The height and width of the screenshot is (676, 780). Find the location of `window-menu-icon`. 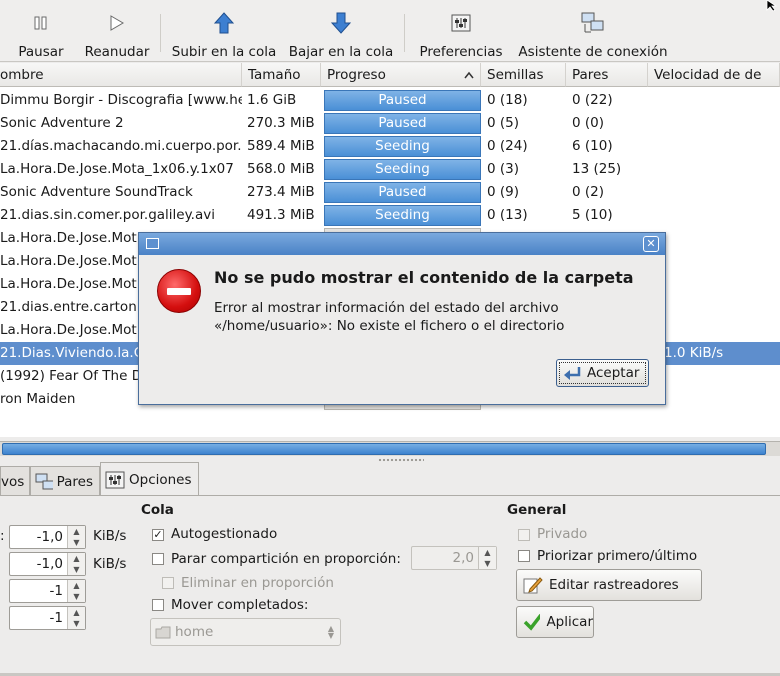

window-menu-icon is located at coordinates (152, 243).